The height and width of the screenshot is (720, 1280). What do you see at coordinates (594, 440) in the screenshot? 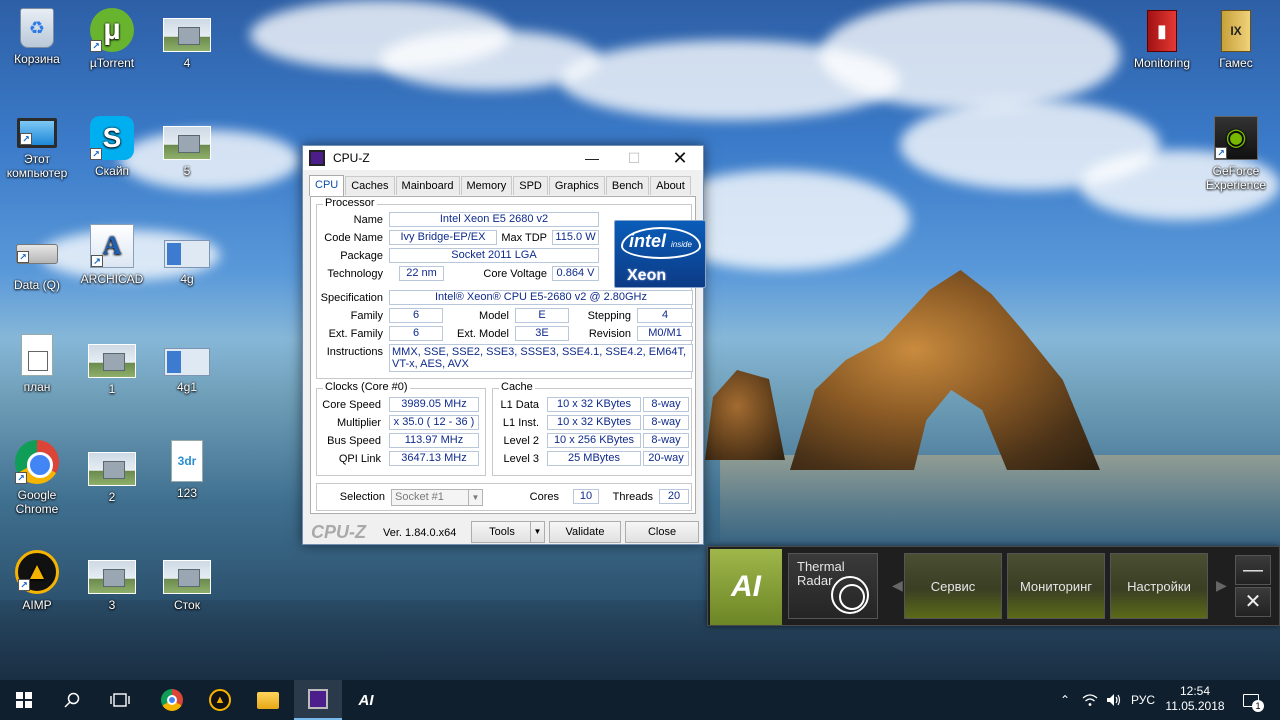
I see `cache-l2-size: 10 x 256 KBytes` at bounding box center [594, 440].